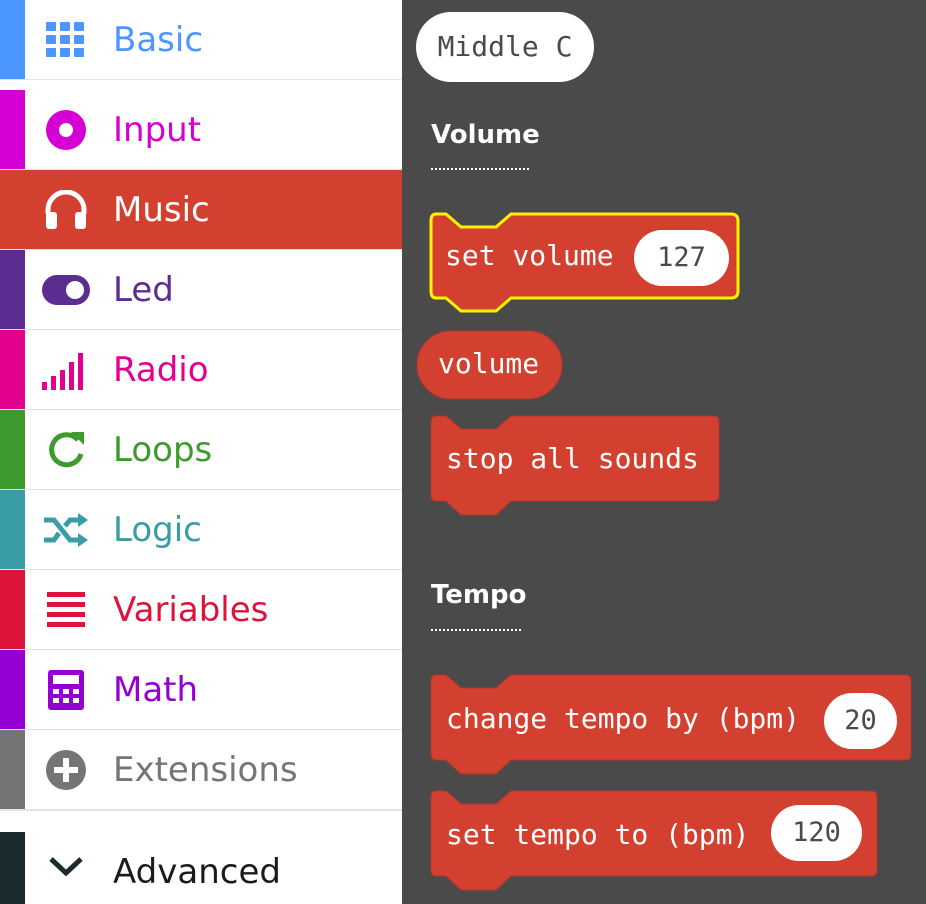 This screenshot has height=904, width=926. What do you see at coordinates (161, 370) in the screenshot?
I see `category-label: Radio` at bounding box center [161, 370].